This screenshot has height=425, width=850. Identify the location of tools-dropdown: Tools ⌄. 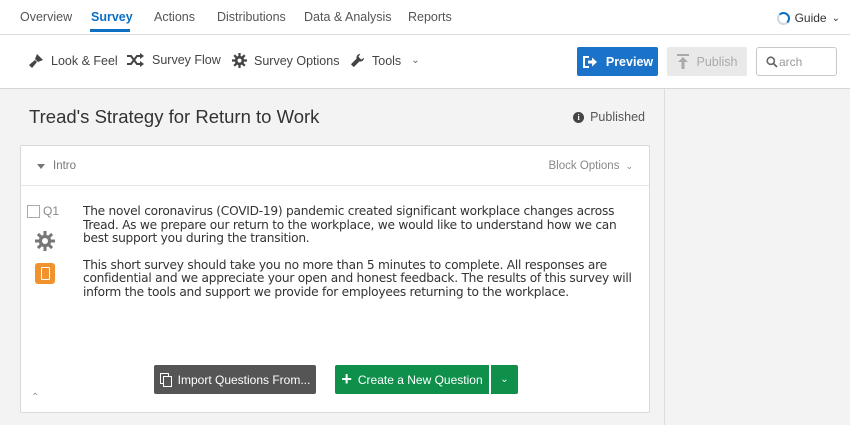
(385, 60).